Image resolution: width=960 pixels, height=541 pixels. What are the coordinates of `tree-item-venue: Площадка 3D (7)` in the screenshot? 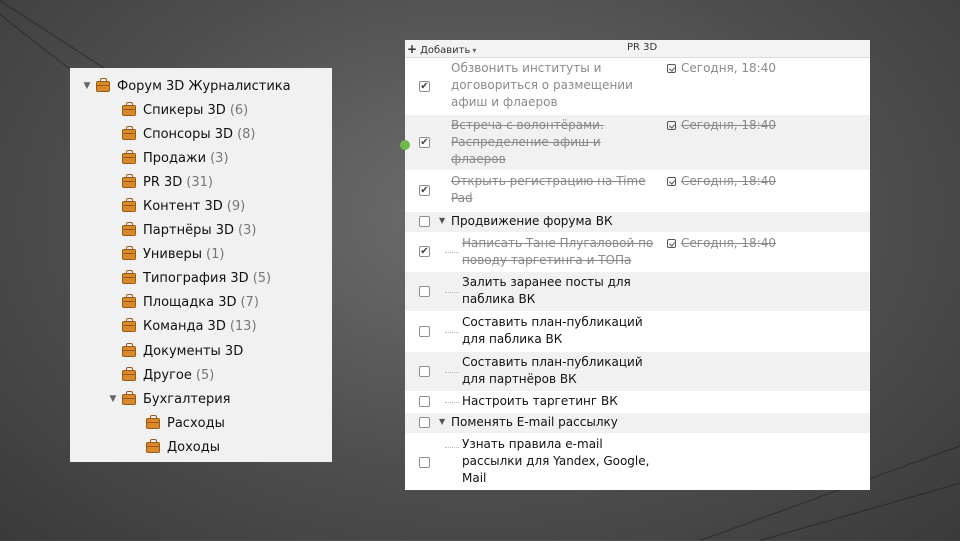 It's located at (190, 302).